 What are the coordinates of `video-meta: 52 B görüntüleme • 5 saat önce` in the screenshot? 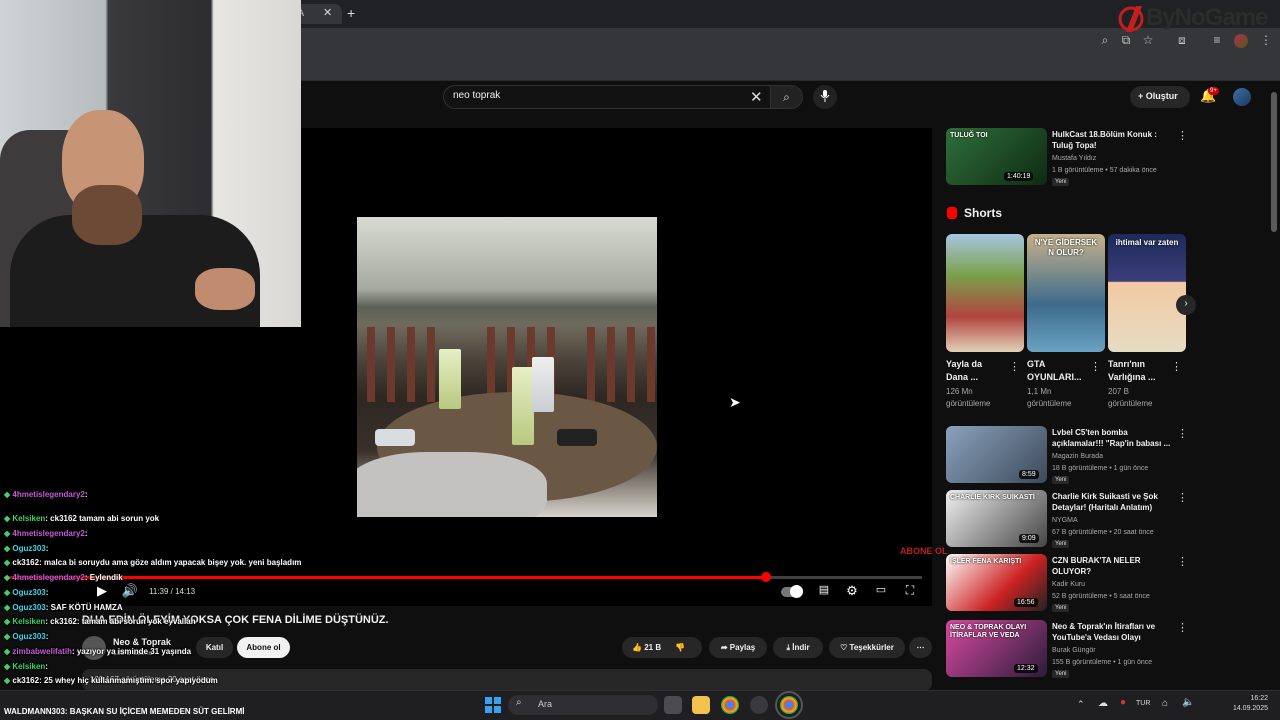 It's located at (1101, 596).